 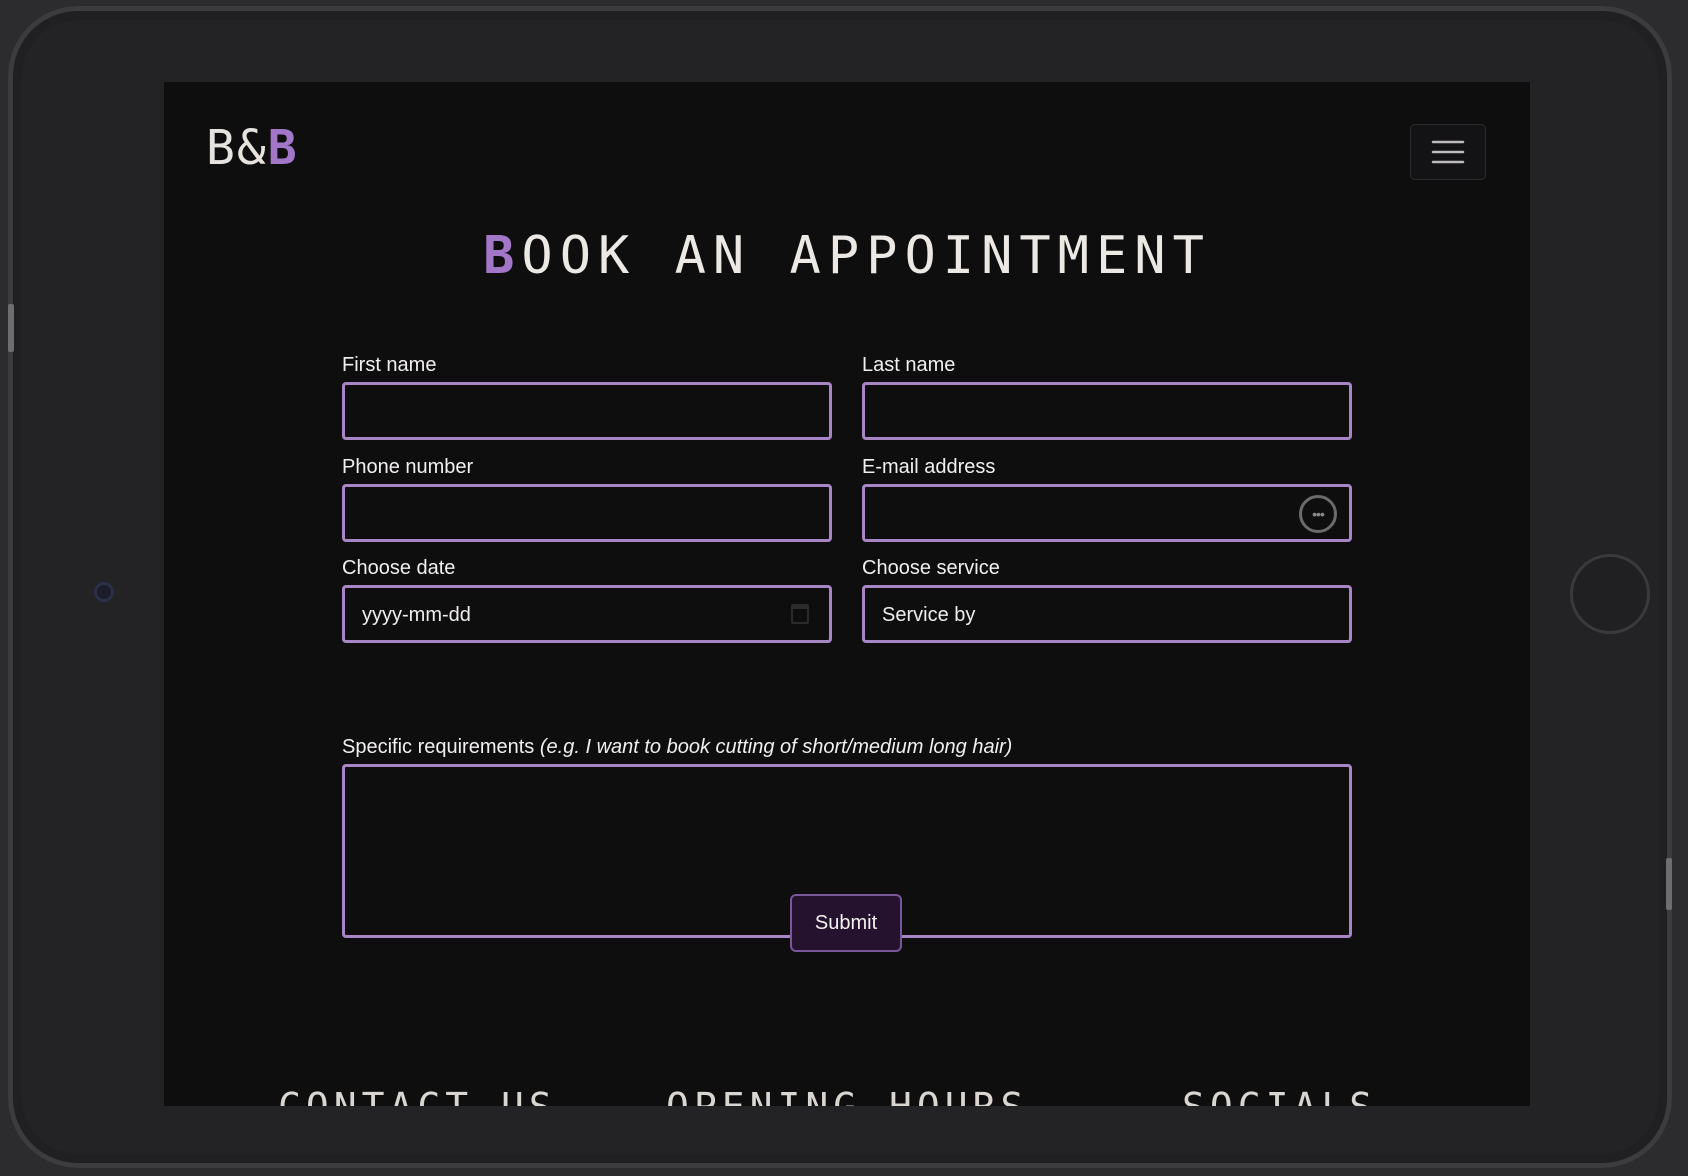 I want to click on phone-input, so click(x=587, y=513).